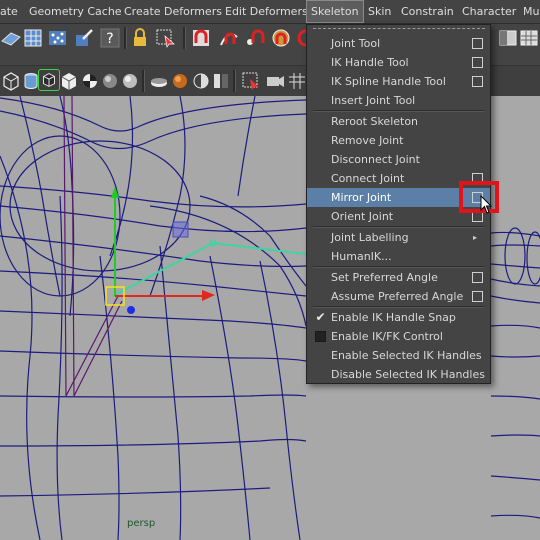  Describe the element at coordinates (408, 374) in the screenshot. I see `menu-item-label: Disable Selected IK Handles` at that location.